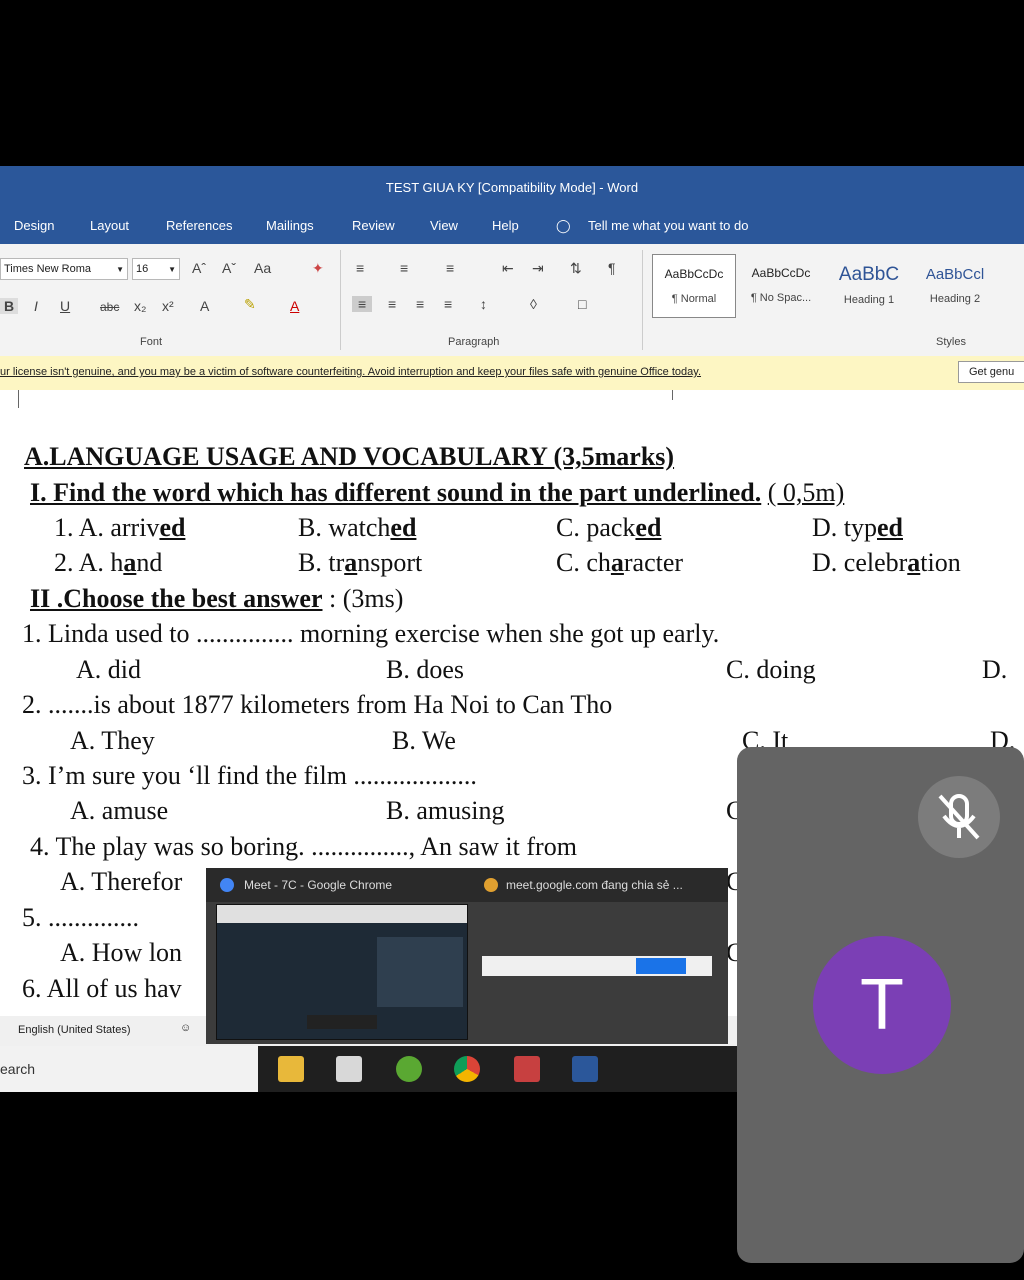 This screenshot has width=1024, height=1280. What do you see at coordinates (18, 399) in the screenshot?
I see `ruler-margin` at bounding box center [18, 399].